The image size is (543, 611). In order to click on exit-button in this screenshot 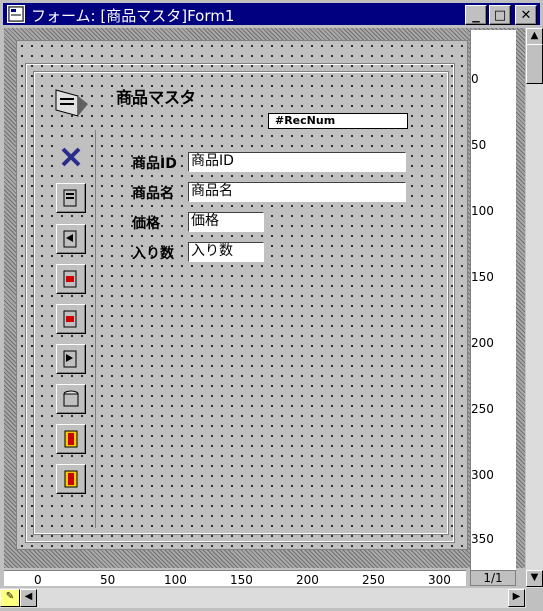, I will do `click(71, 439)`.